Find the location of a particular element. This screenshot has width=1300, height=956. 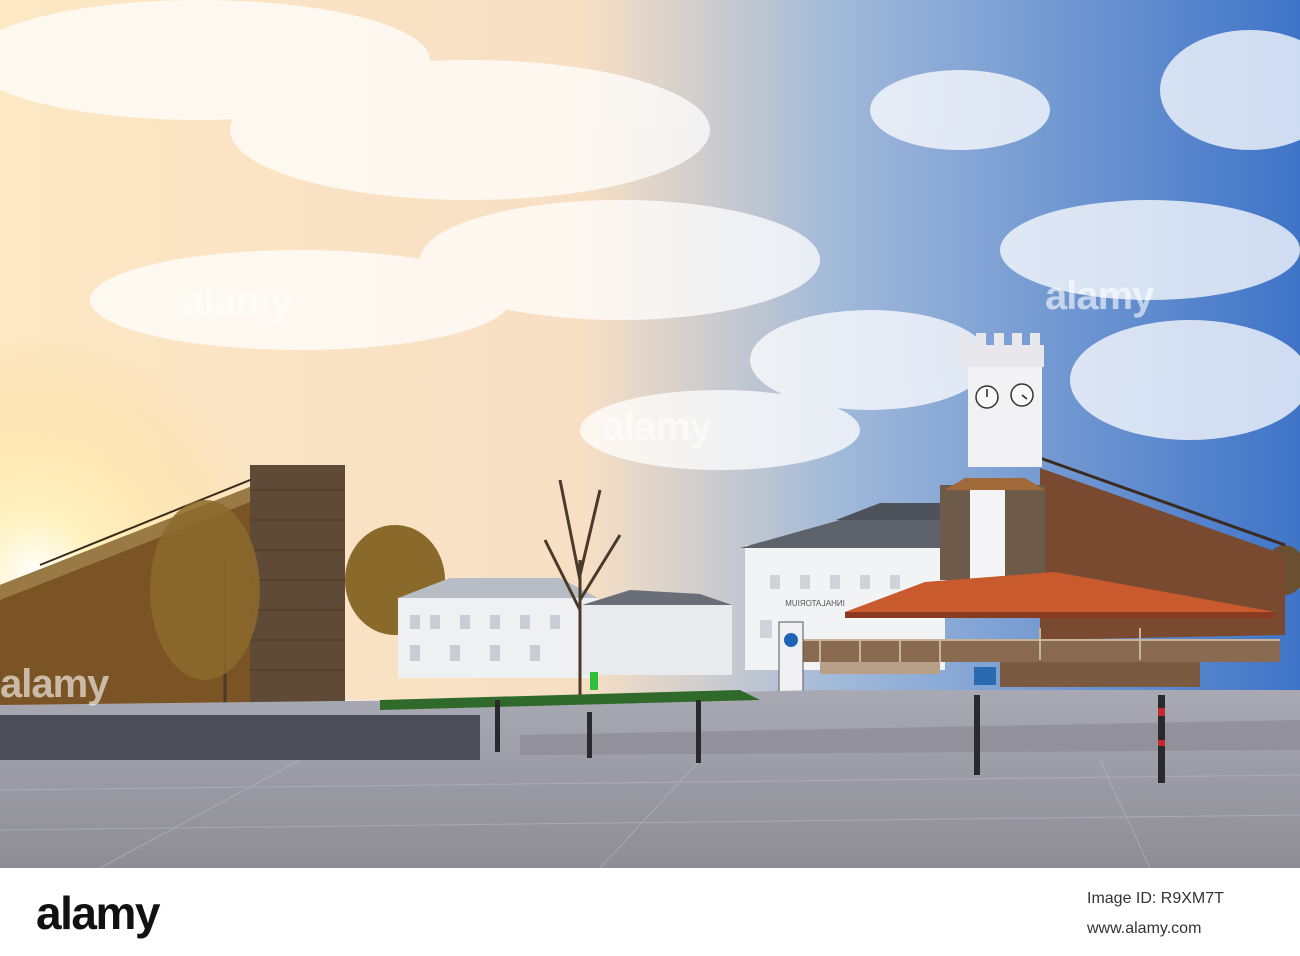

watermark-left: alamy is located at coordinates (54, 684).